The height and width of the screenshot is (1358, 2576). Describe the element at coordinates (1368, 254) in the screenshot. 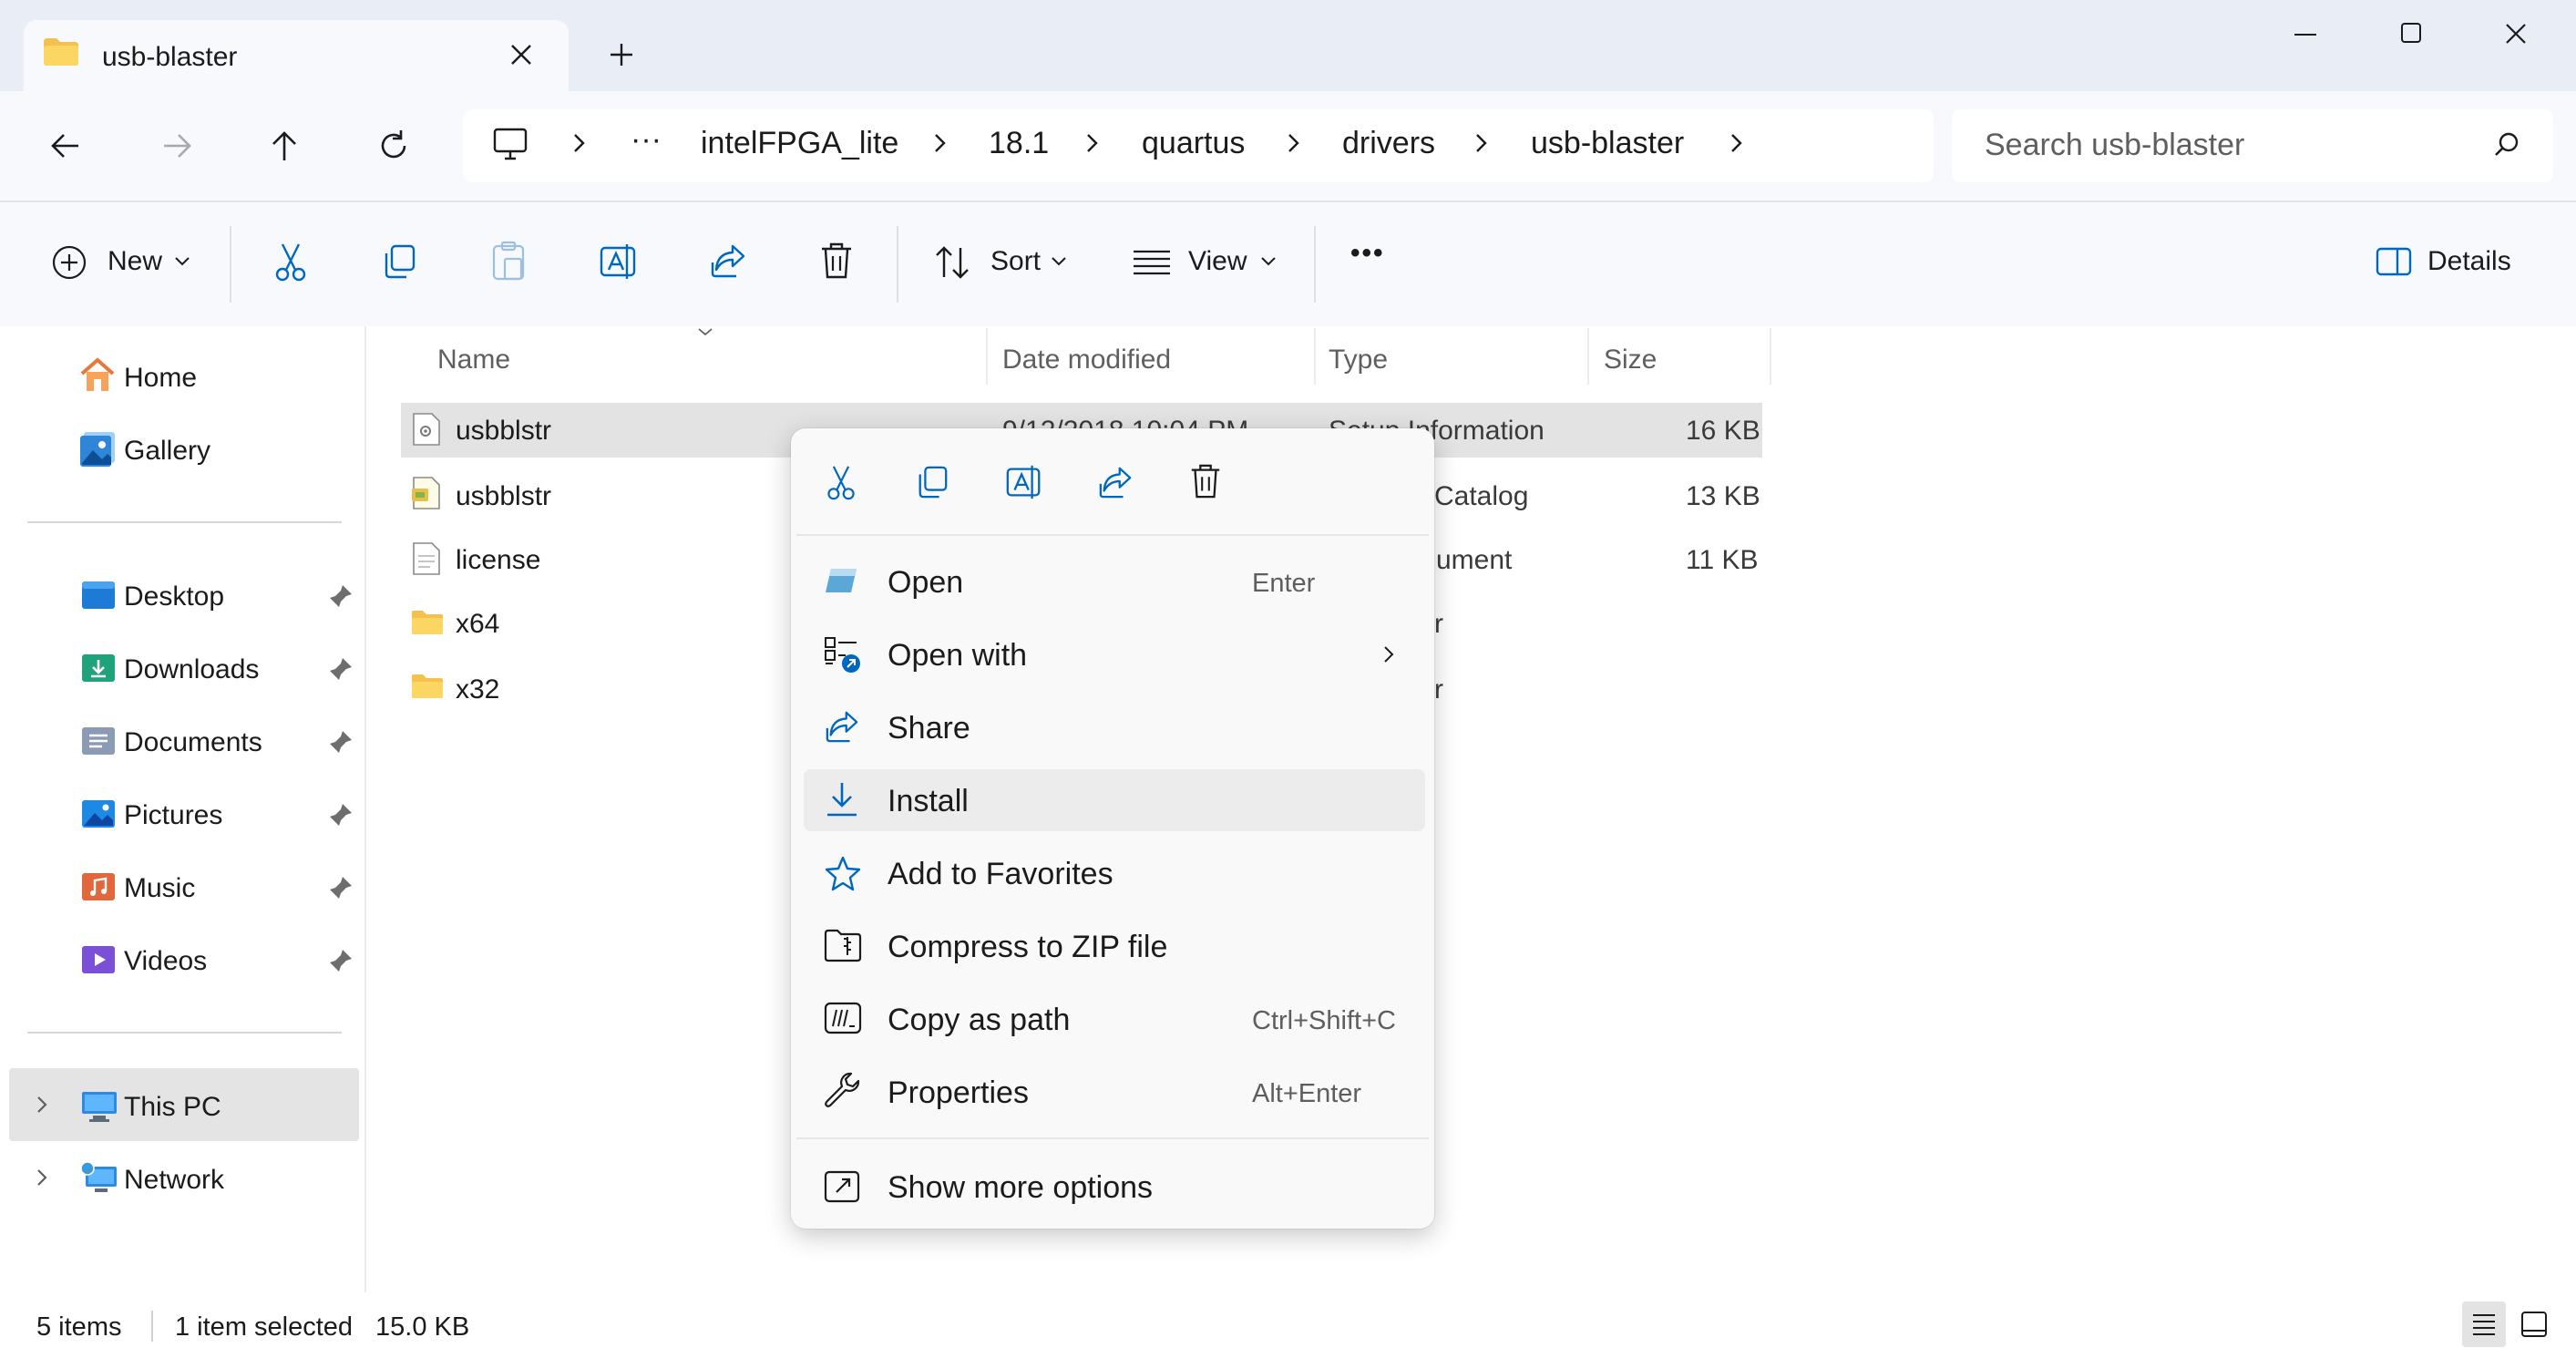

I see `more-options-button: •••` at that location.